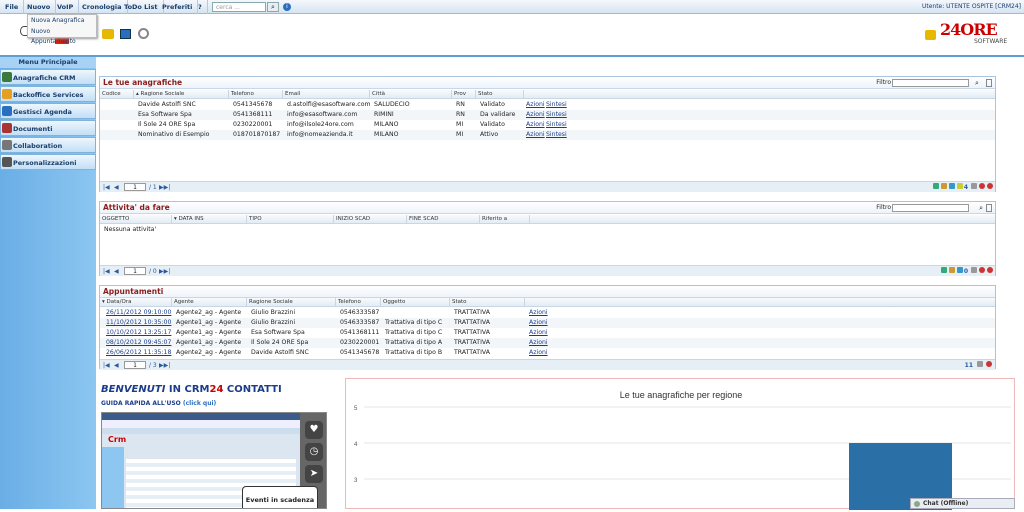 The height and width of the screenshot is (512, 1024). I want to click on col-tipo: TIPO, so click(290, 219).